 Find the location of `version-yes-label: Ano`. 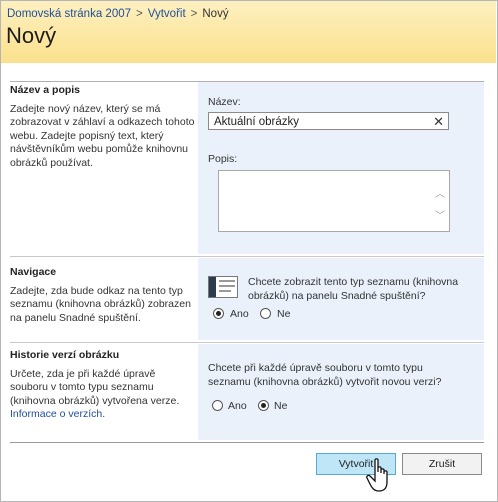

version-yes-label: Ano is located at coordinates (237, 406).